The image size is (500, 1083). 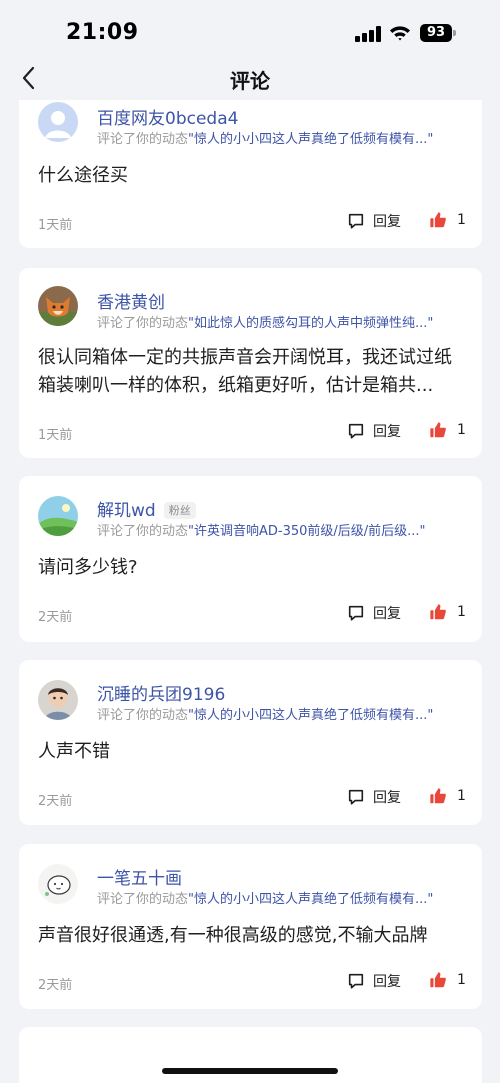 I want to click on battery-level: 93, so click(x=436, y=33).